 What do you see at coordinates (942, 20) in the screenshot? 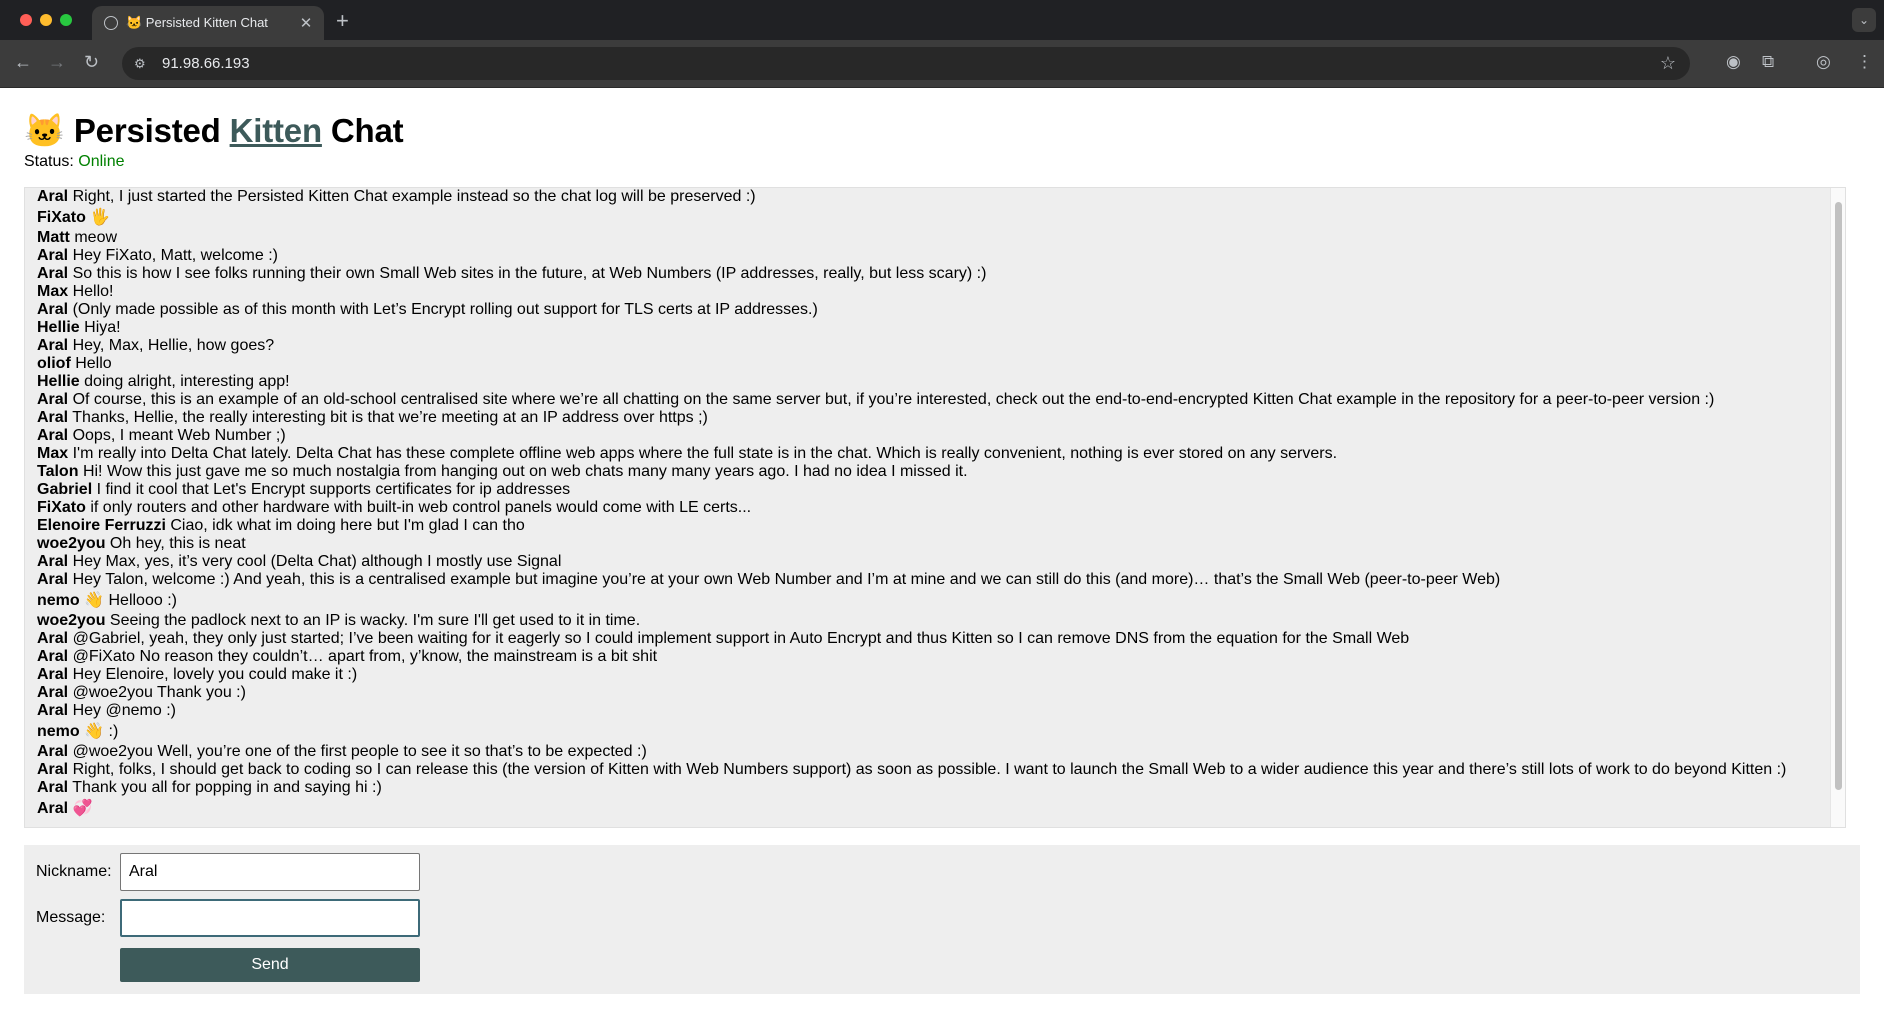
I see `browser-tab-strip: 🐱 Persisted Kitten Chat ✕ + ⌄` at bounding box center [942, 20].